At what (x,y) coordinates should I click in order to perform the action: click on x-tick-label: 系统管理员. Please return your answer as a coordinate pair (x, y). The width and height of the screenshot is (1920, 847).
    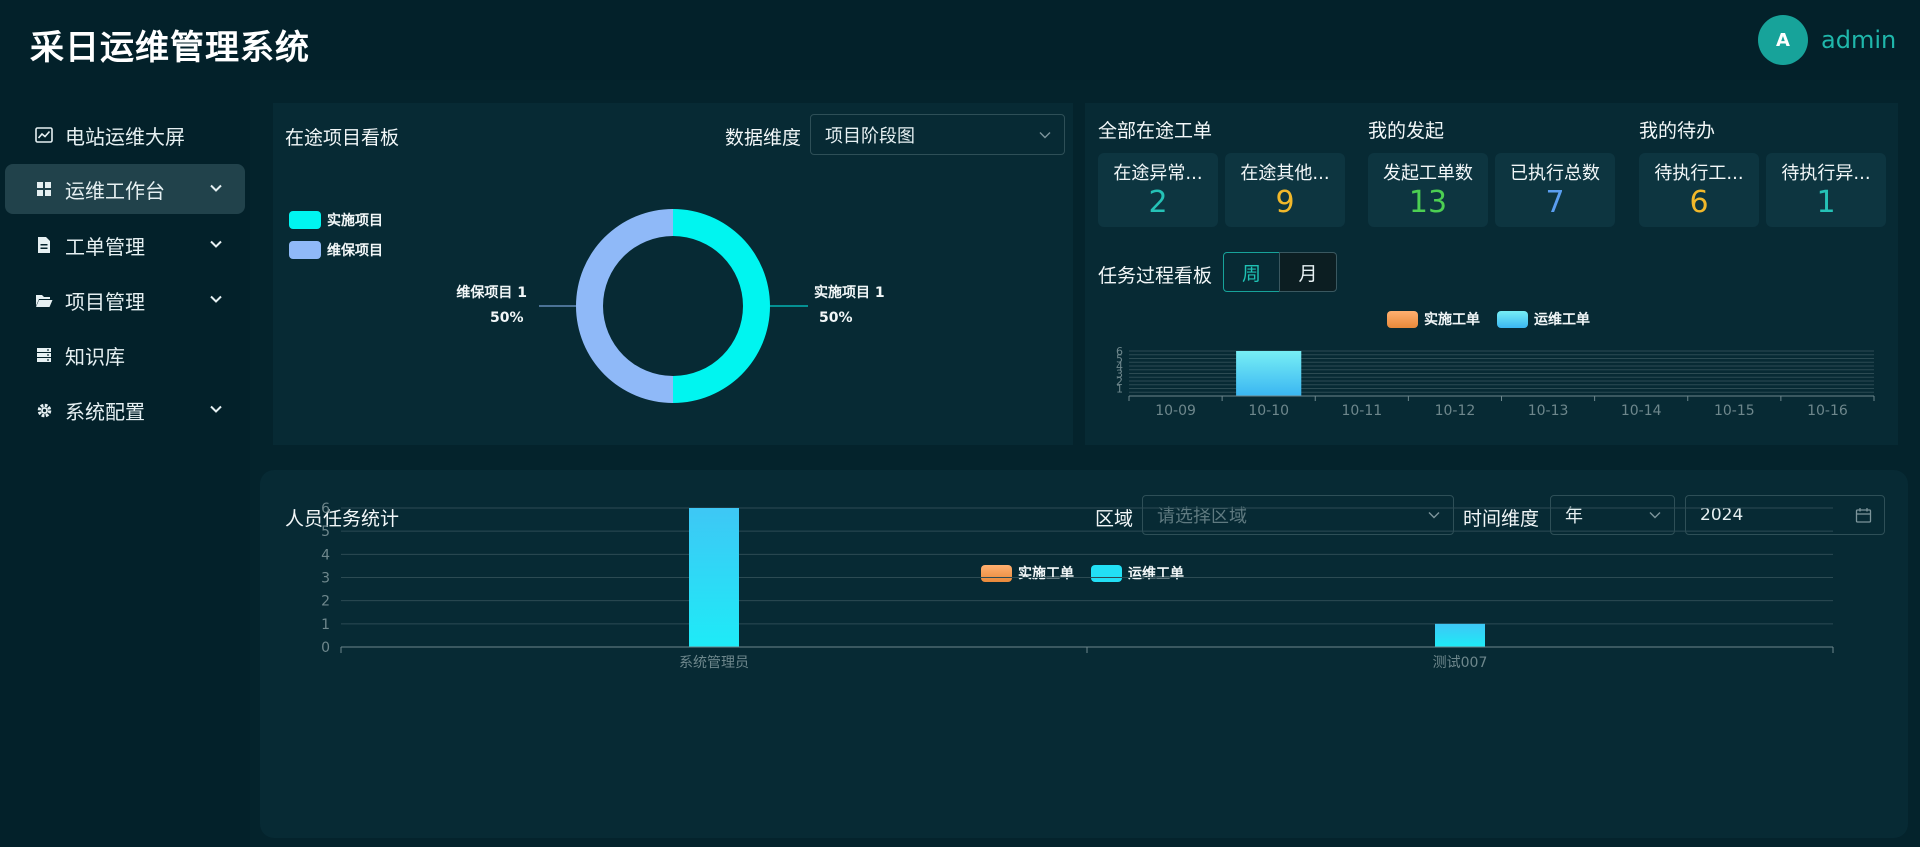
    Looking at the image, I should click on (714, 663).